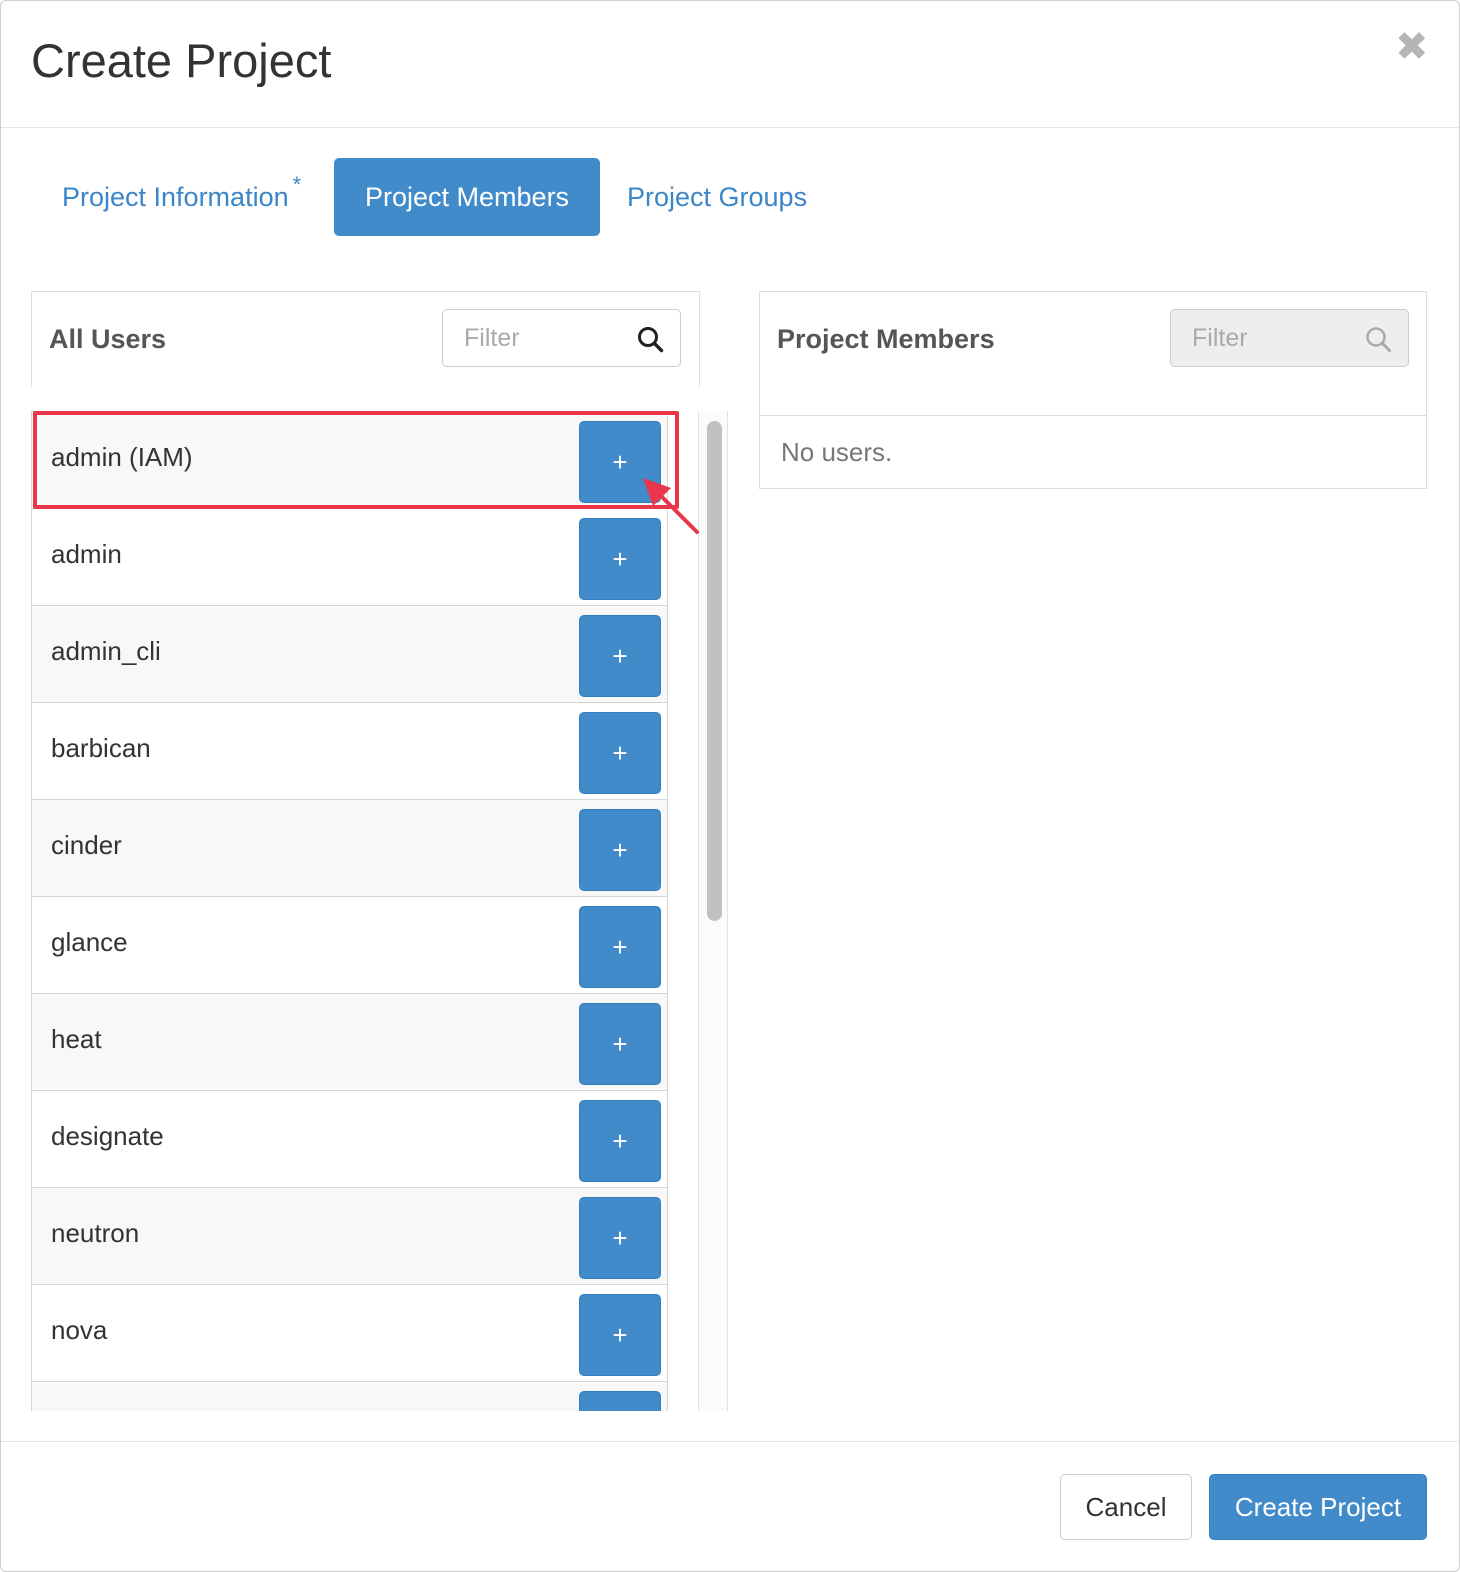  Describe the element at coordinates (1093, 452) in the screenshot. I see `project-members-list: No users.` at that location.